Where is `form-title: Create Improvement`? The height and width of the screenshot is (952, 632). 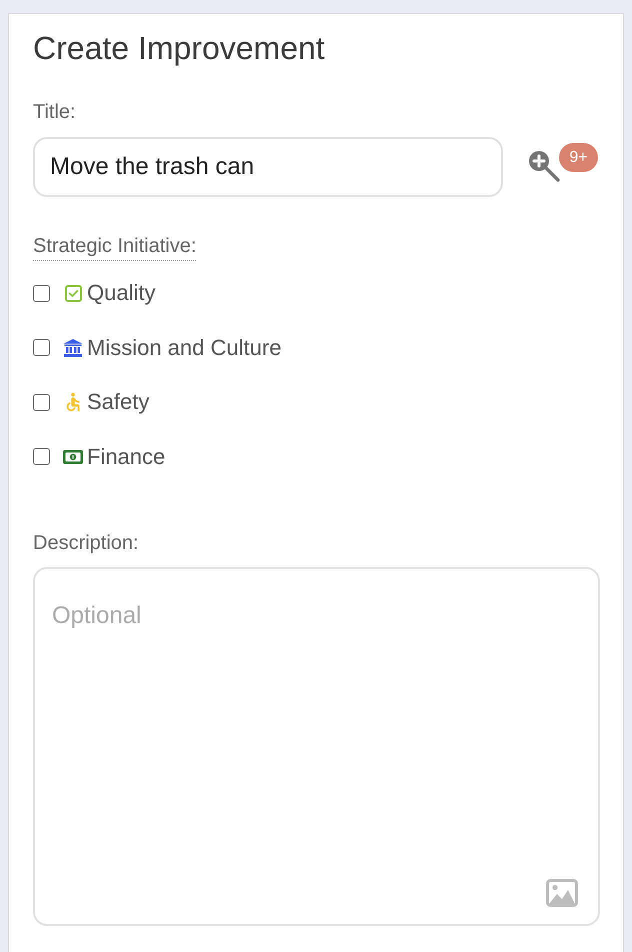 form-title: Create Improvement is located at coordinates (179, 48).